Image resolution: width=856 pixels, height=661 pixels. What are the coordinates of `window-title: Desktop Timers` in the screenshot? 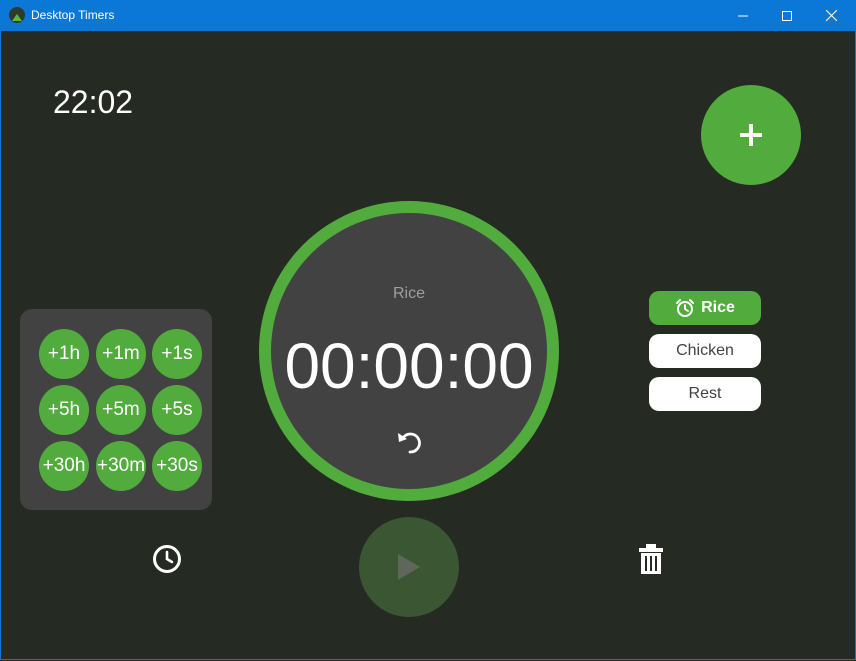 It's located at (73, 15).